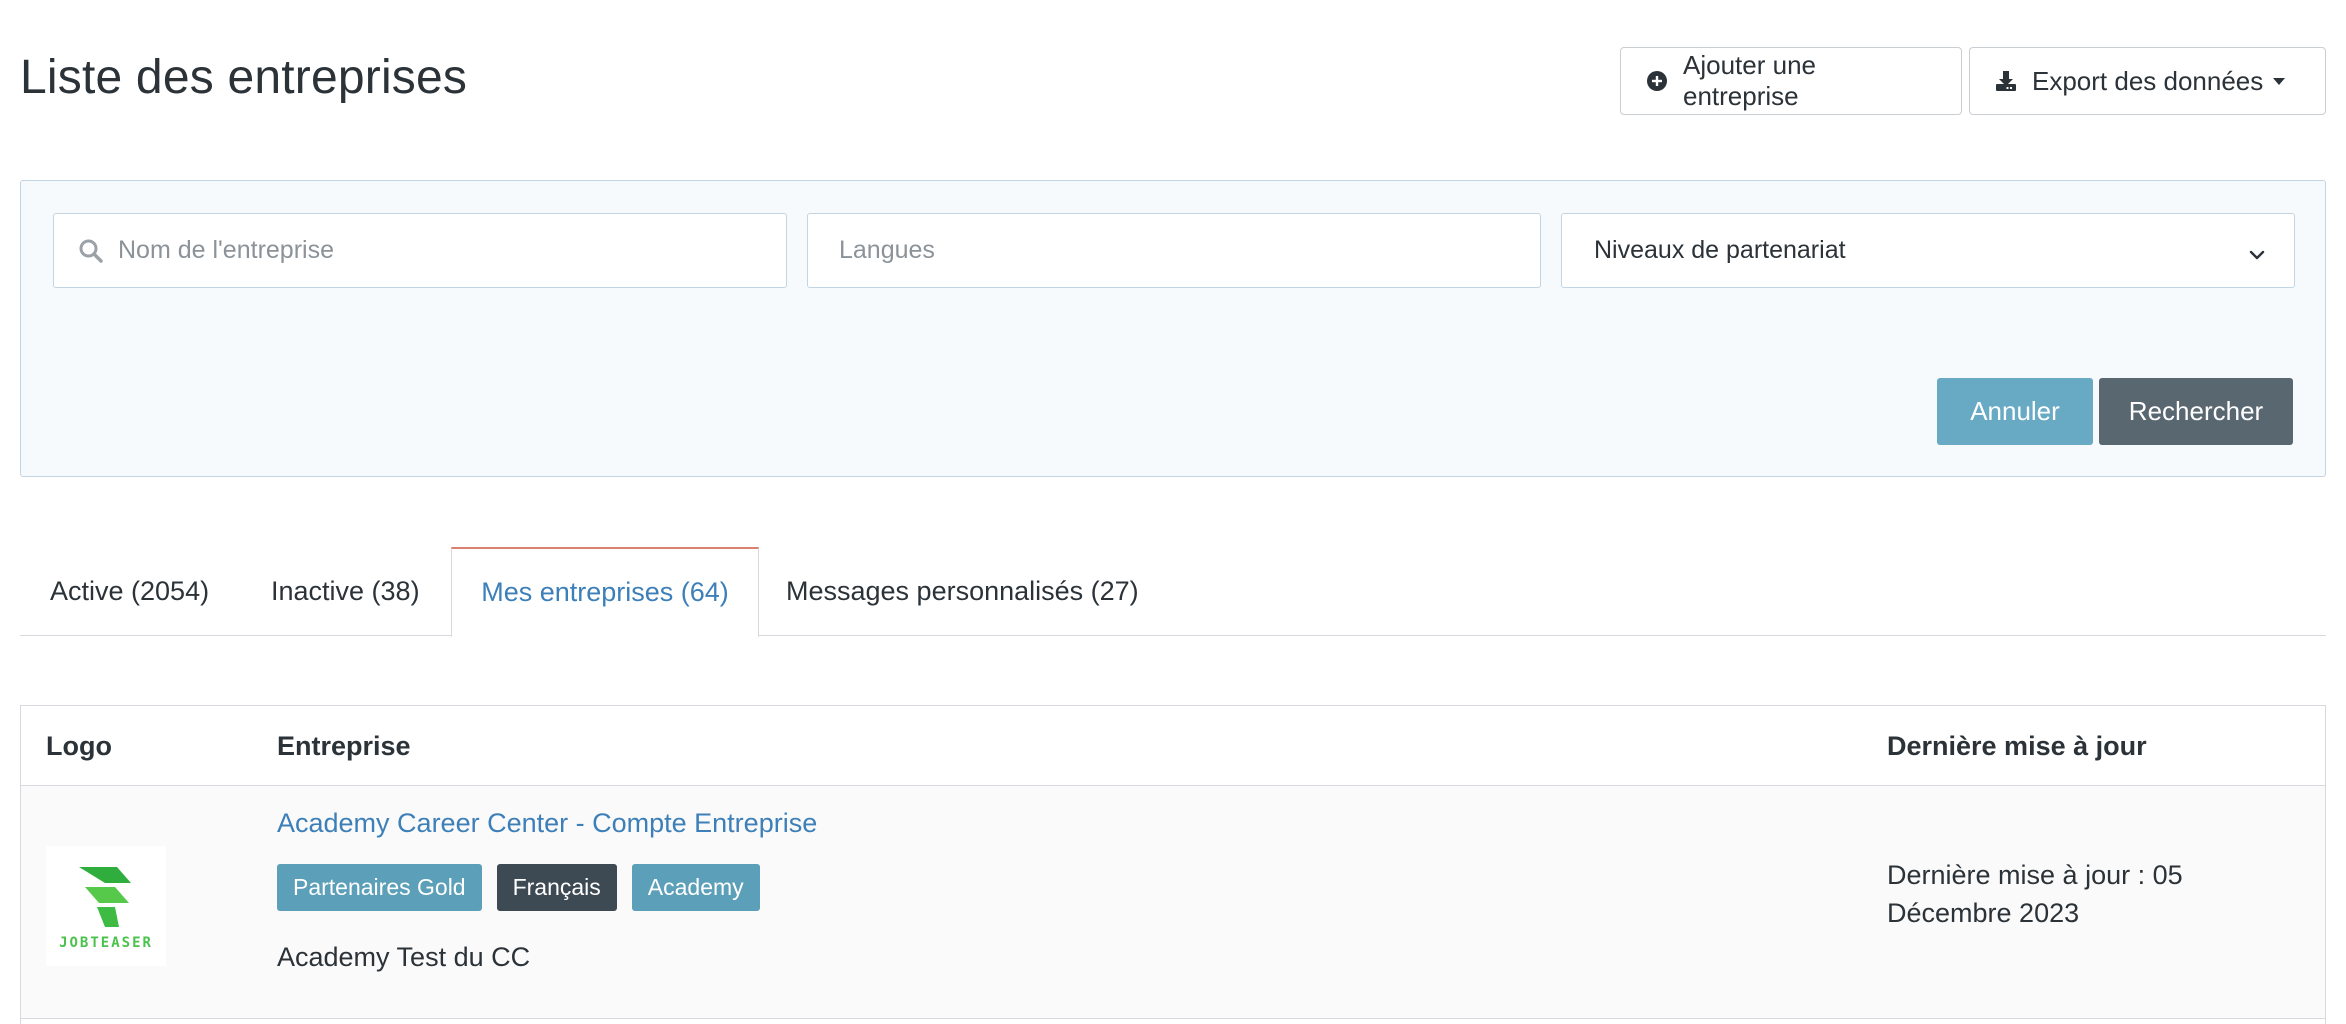  I want to click on tab-custom-messages: Messages personnalisés (27), so click(962, 591).